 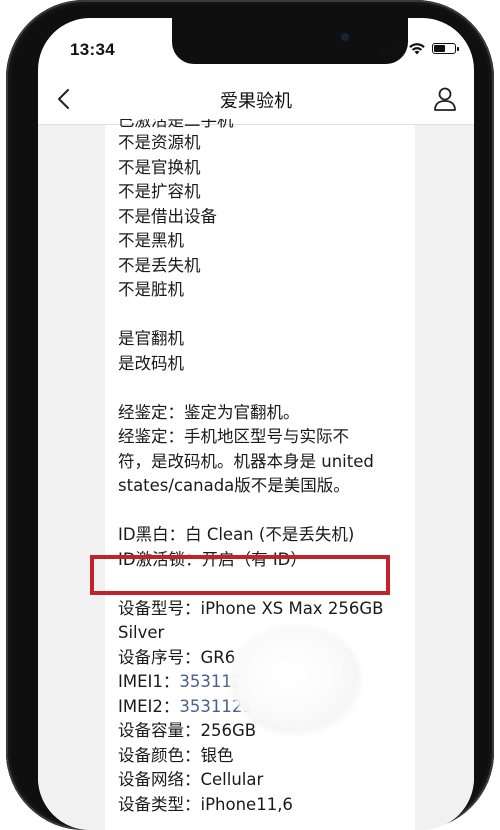 I want to click on partial-top-line: 已激活是二手机, so click(x=176, y=124).